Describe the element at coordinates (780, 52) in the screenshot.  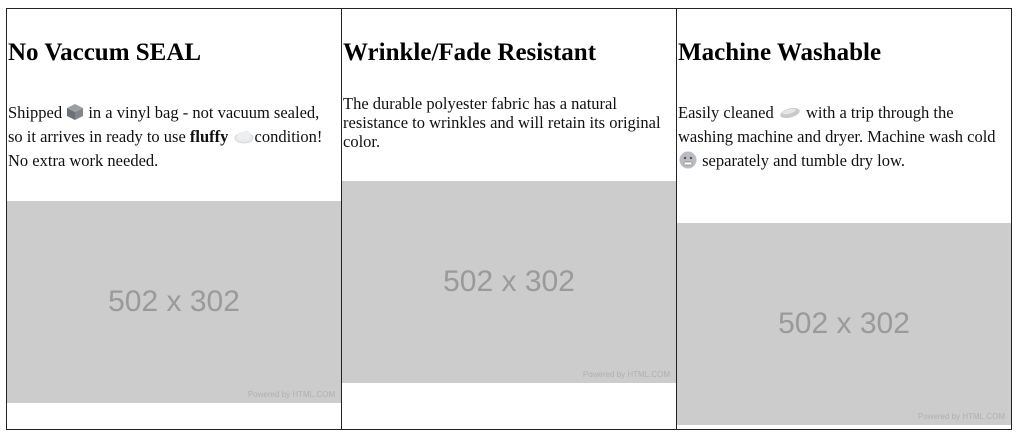
I see `card-title: Machine Washable` at that location.